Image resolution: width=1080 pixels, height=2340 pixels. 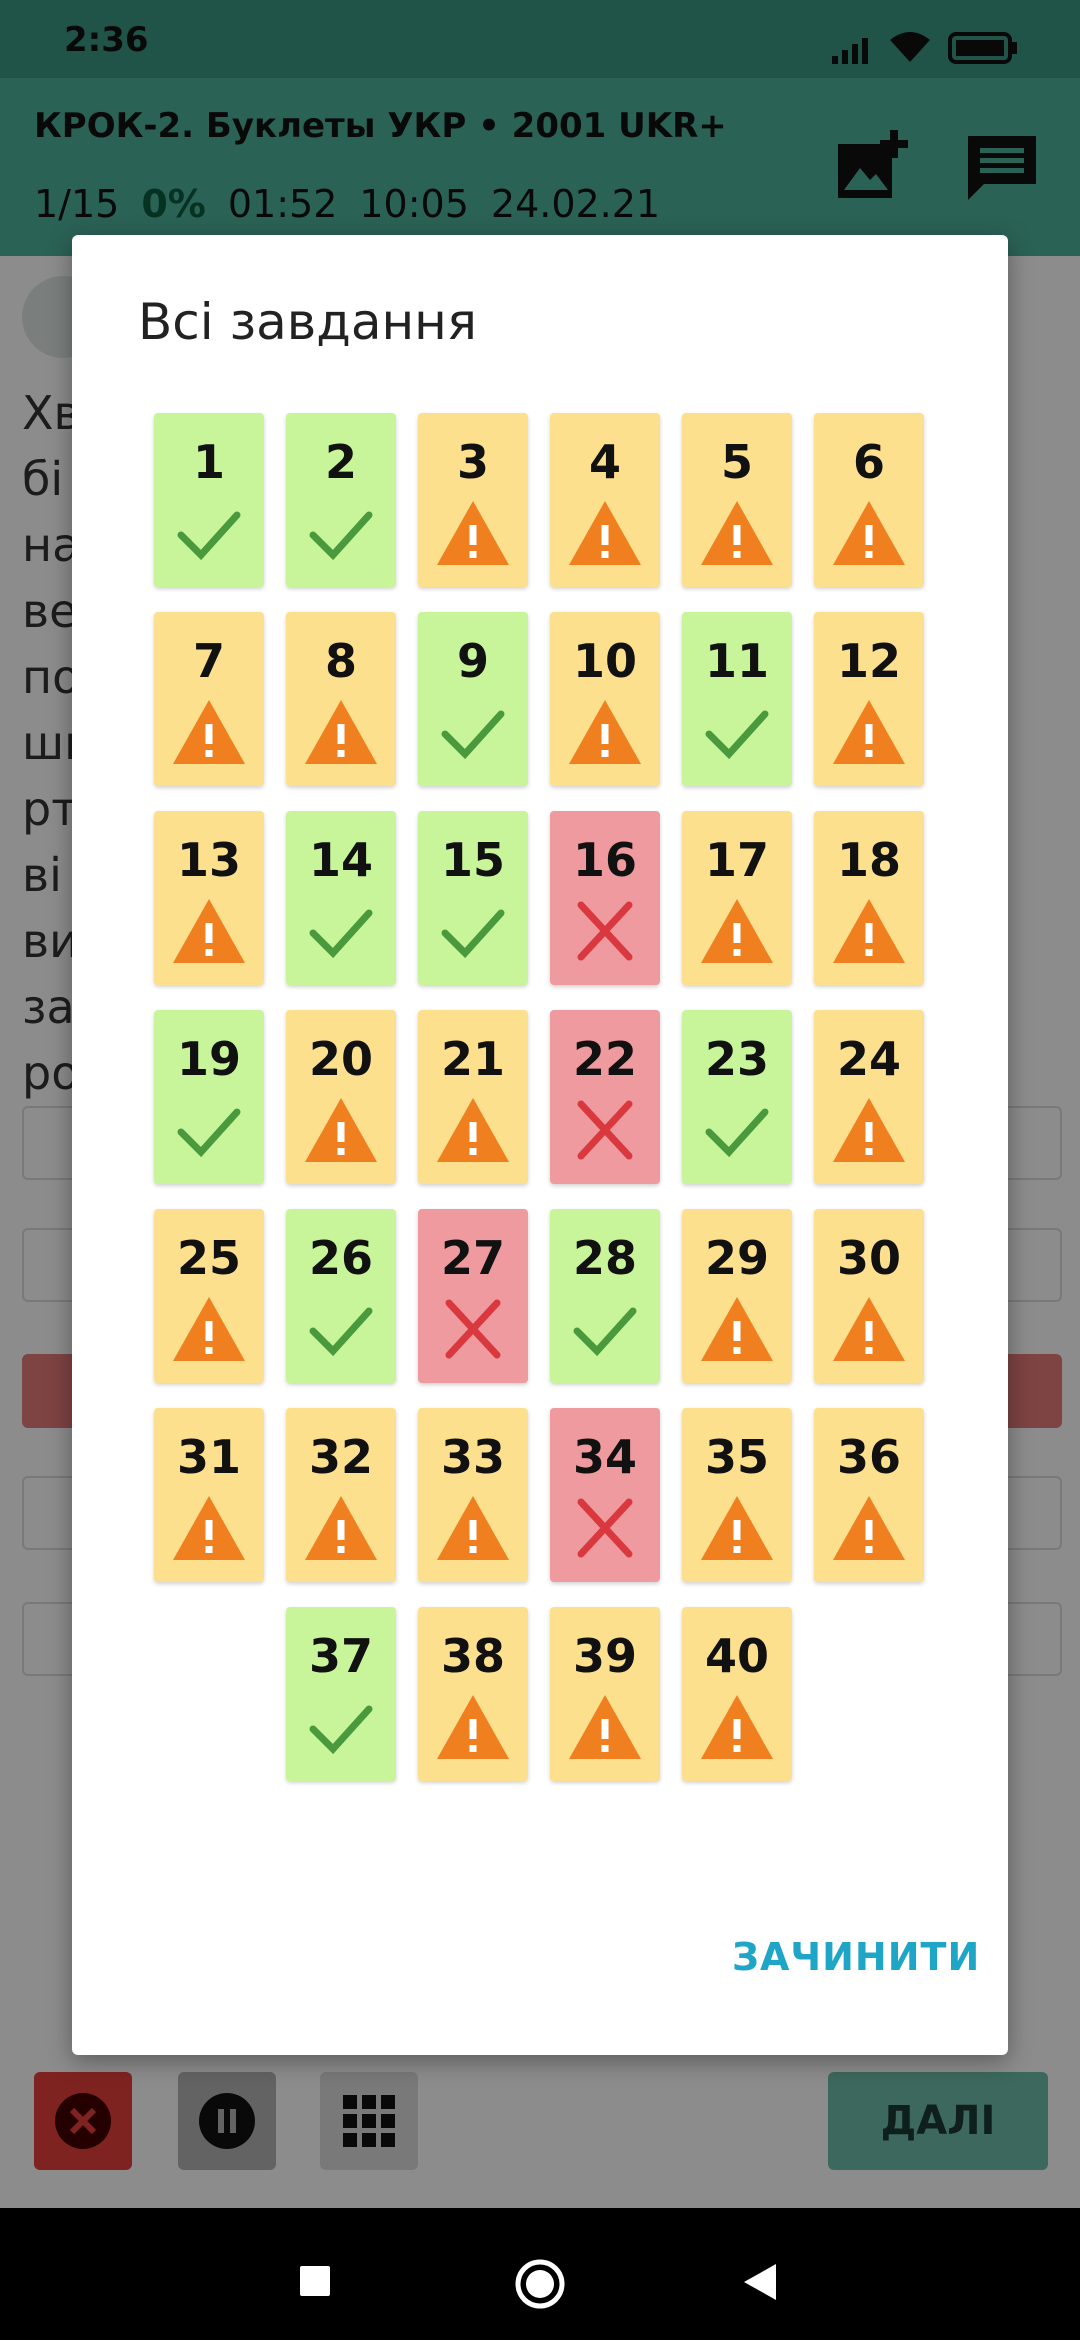 I want to click on task-tile-10: 10, so click(x=605, y=699).